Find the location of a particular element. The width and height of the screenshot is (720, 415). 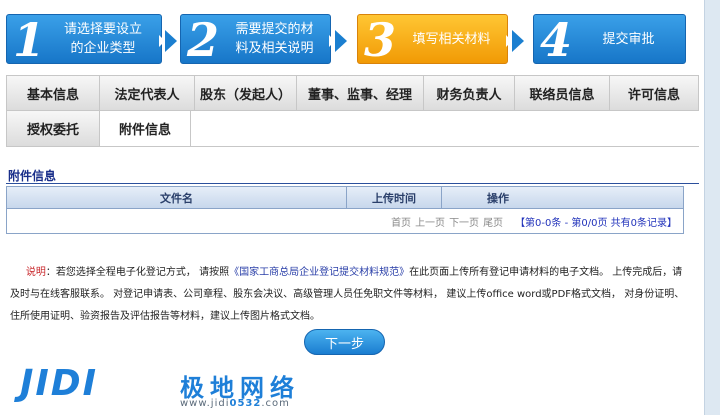

logo-url: www.jidi0532.com is located at coordinates (235, 403).